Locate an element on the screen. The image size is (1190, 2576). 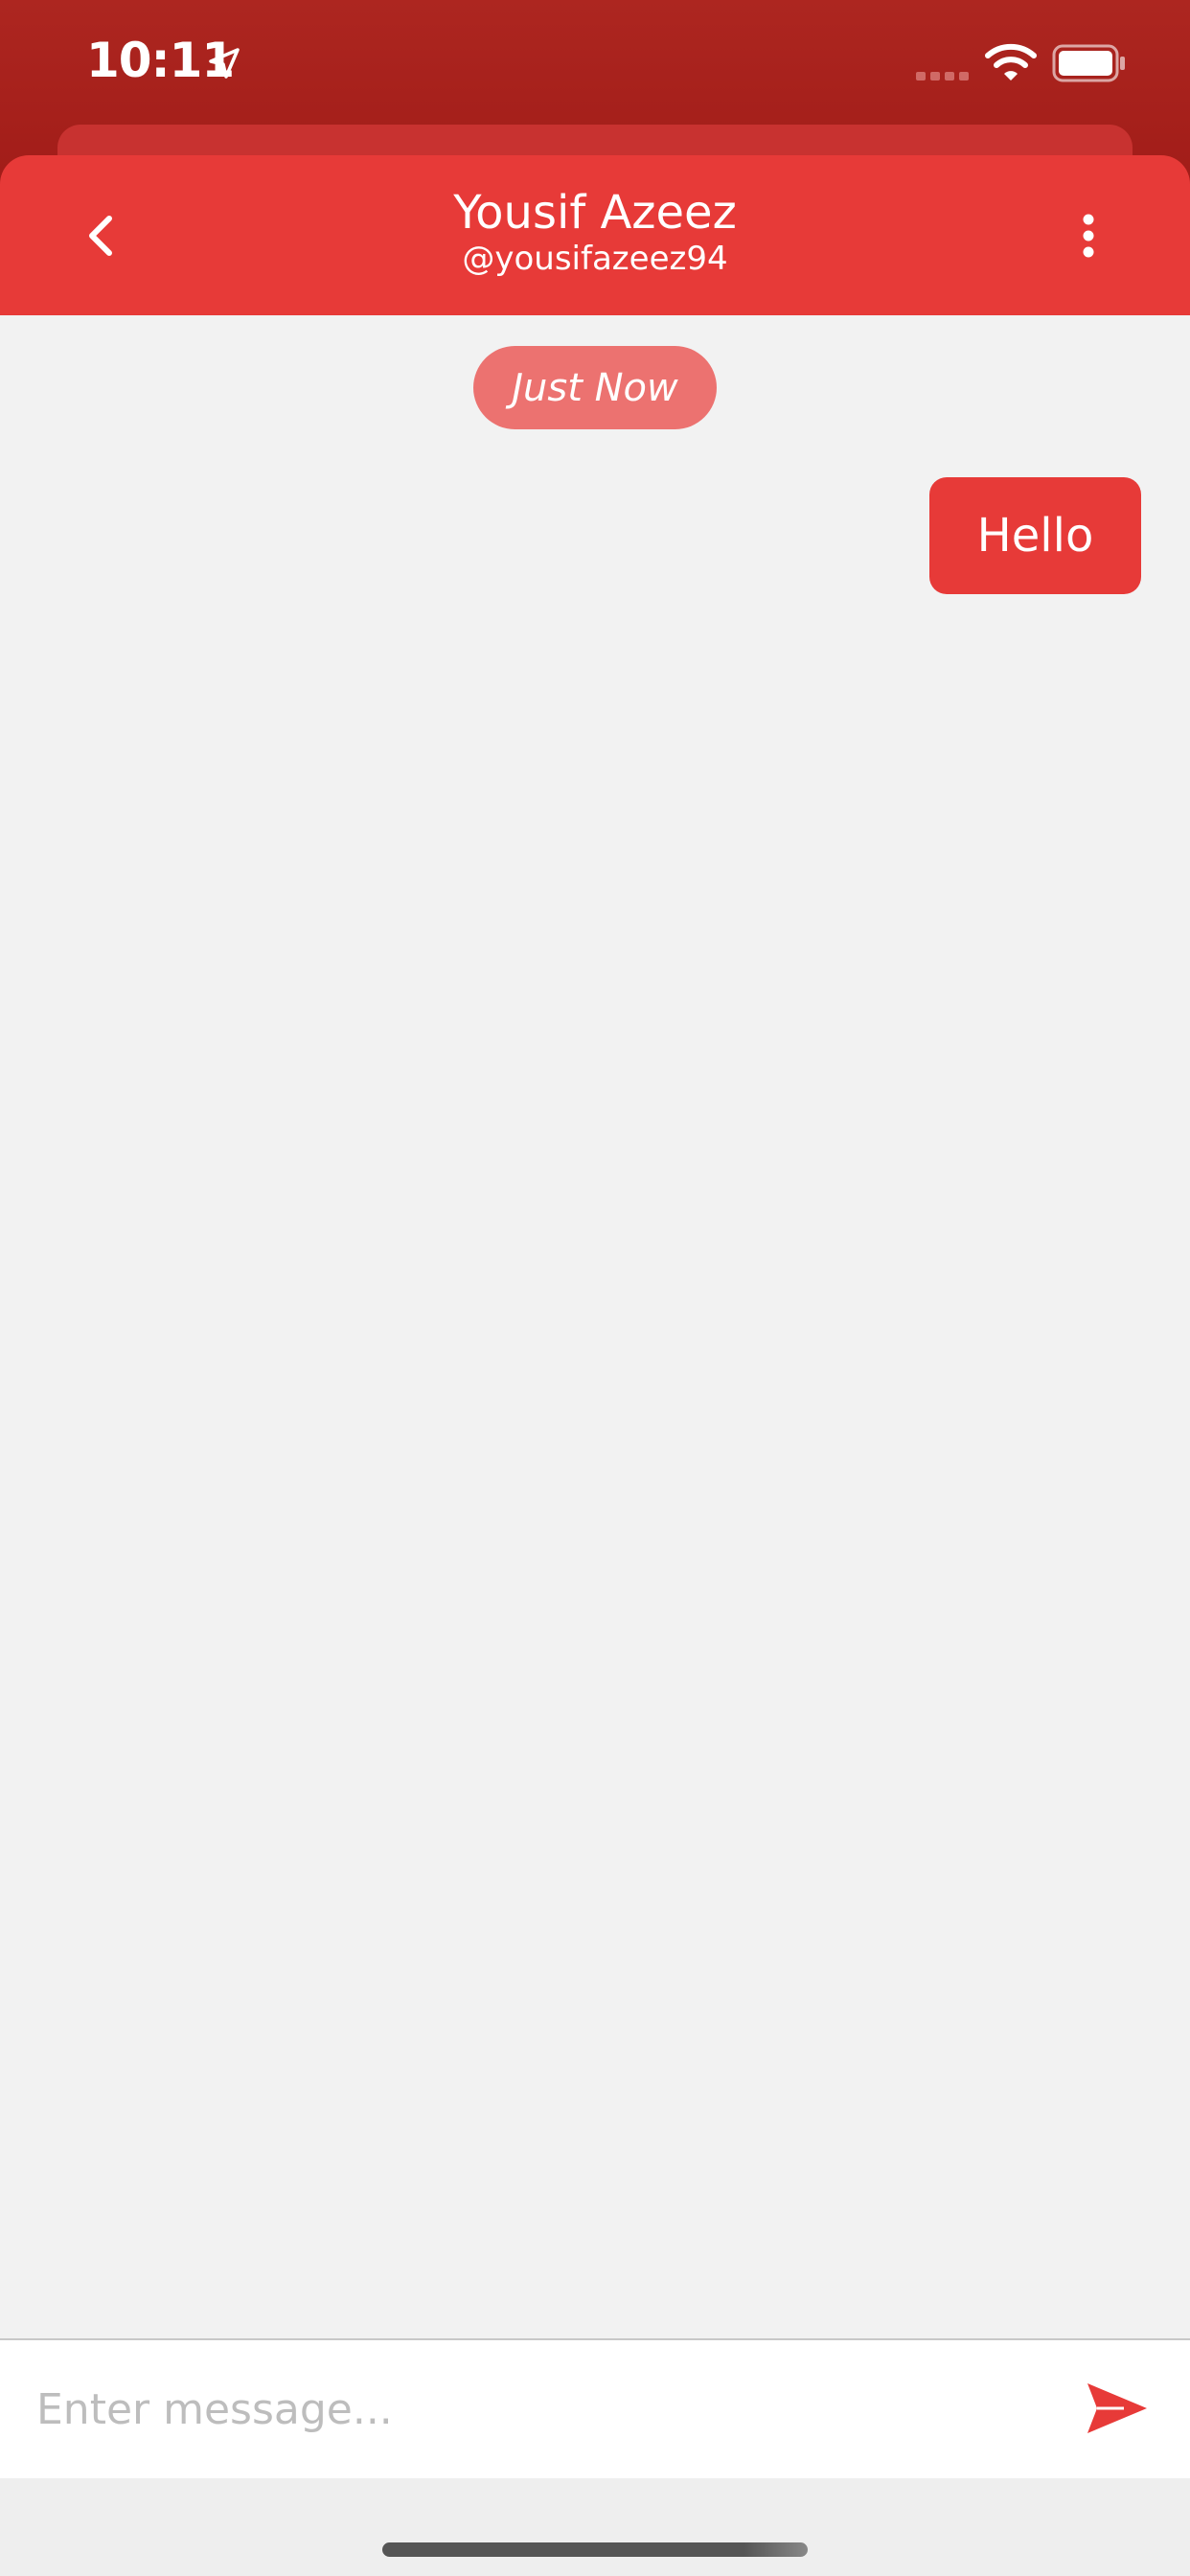
chat-header: Yousif Azeez @yousifazeez94 is located at coordinates (595, 235).